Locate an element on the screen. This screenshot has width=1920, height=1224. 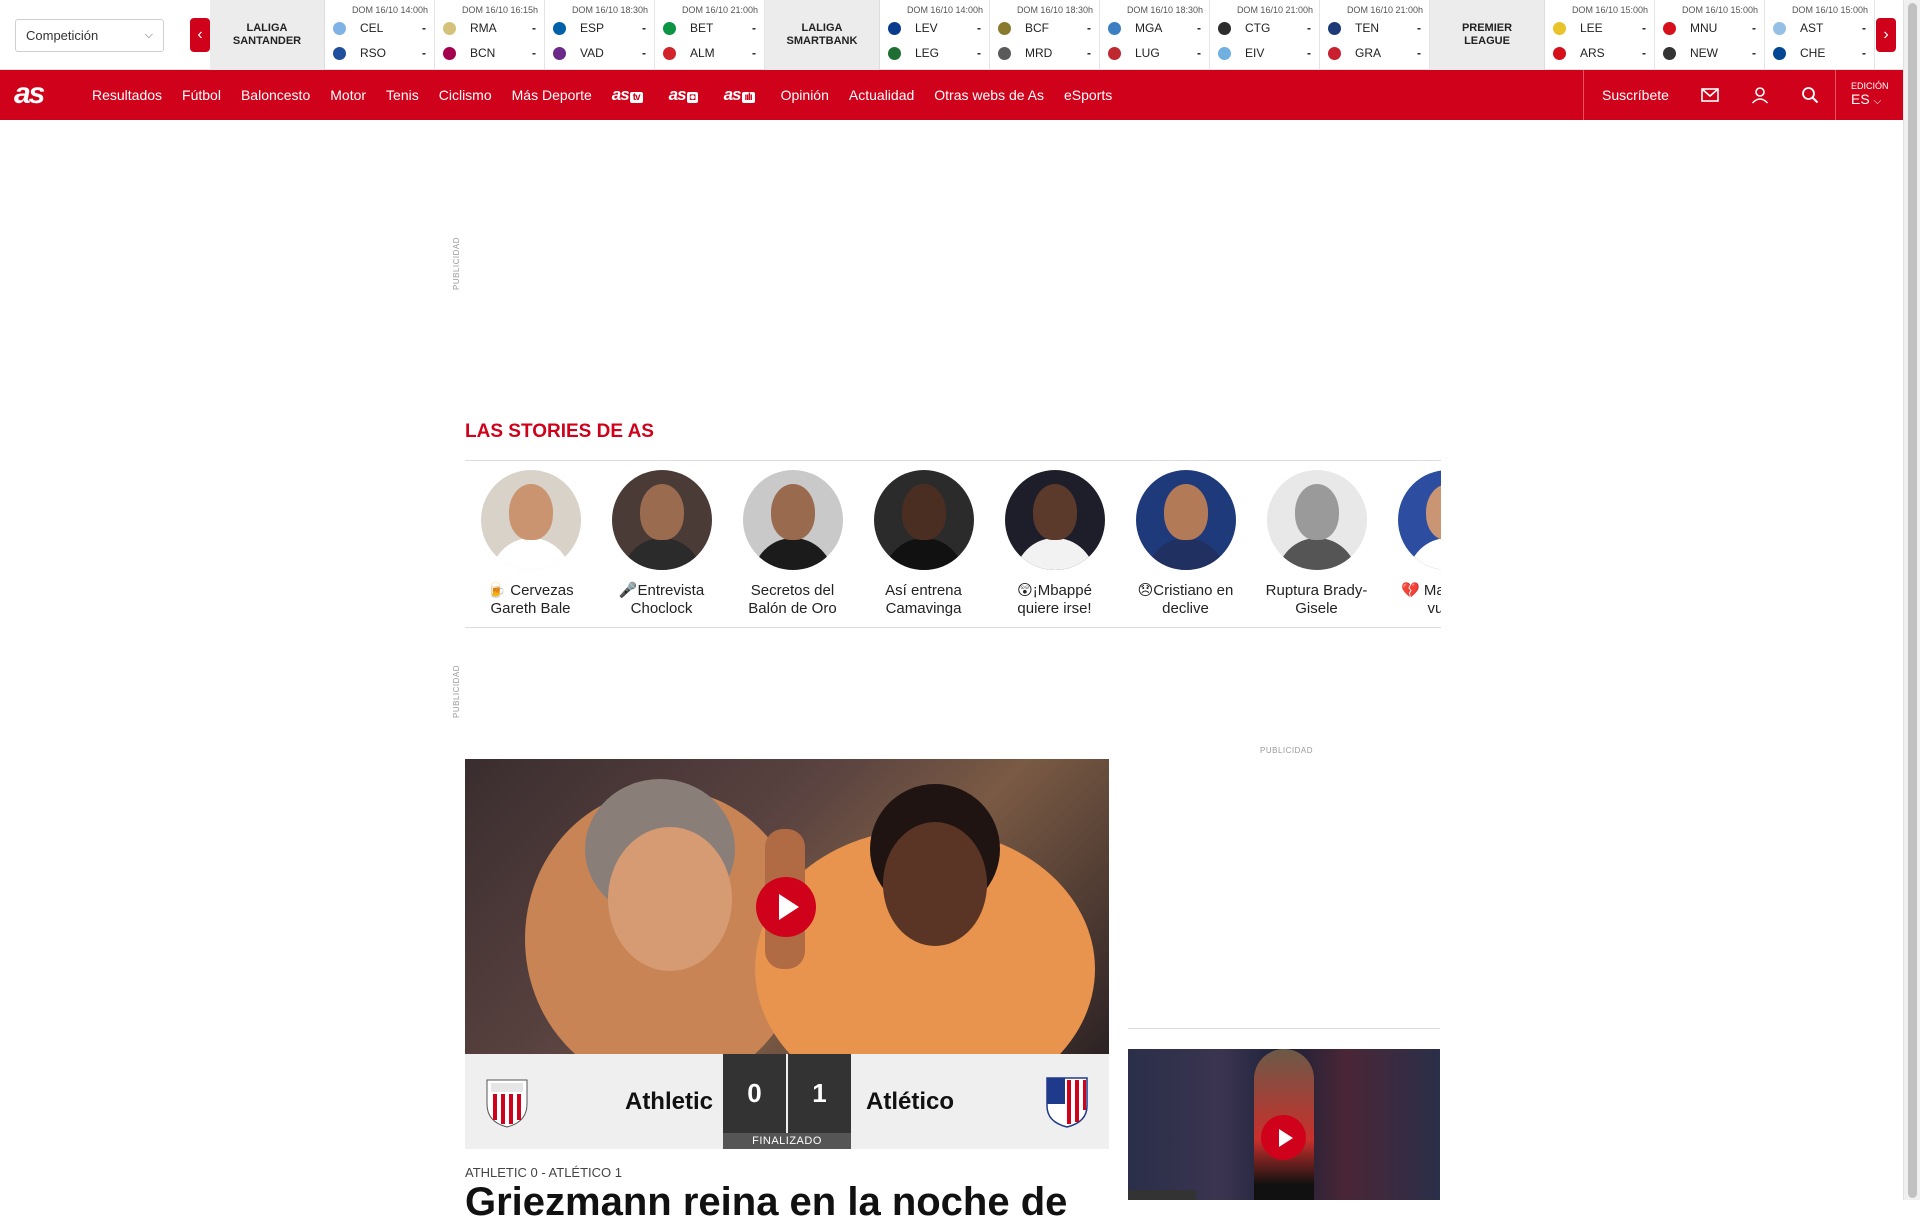
nav-item: Fútbol is located at coordinates (201, 95).